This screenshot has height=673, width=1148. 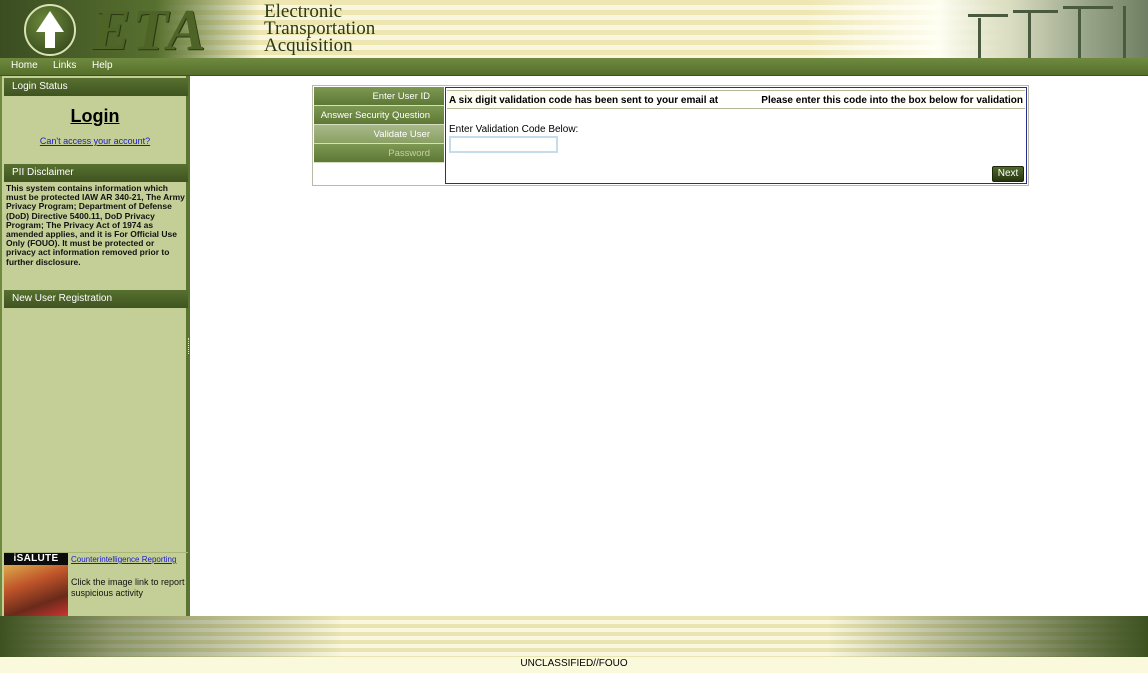 What do you see at coordinates (379, 96) in the screenshot?
I see `step-enter-user-id: Enter User ID` at bounding box center [379, 96].